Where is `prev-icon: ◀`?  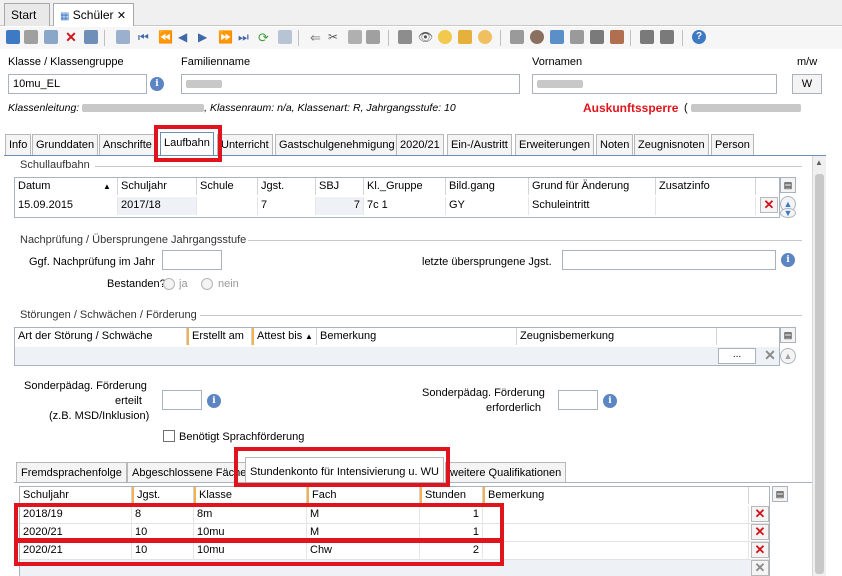
prev-icon: ◀ is located at coordinates (185, 37).